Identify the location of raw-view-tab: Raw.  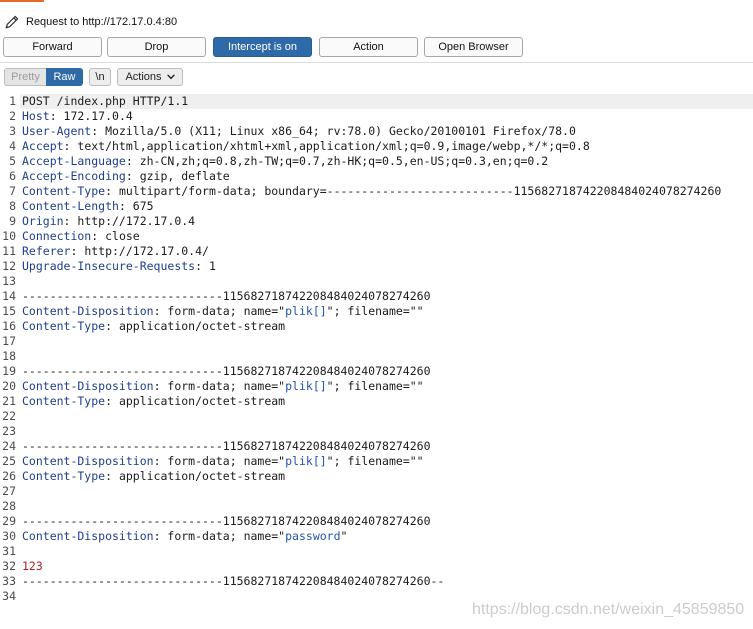
(64, 77).